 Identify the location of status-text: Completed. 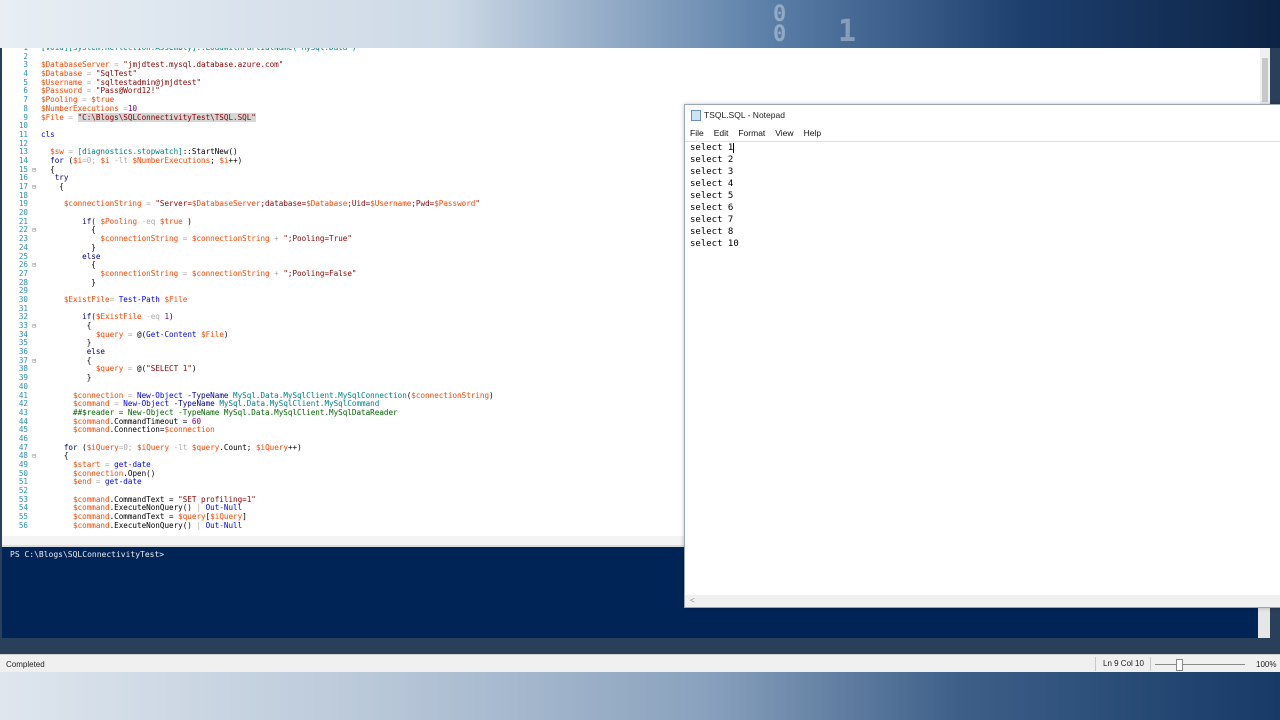
(25, 664).